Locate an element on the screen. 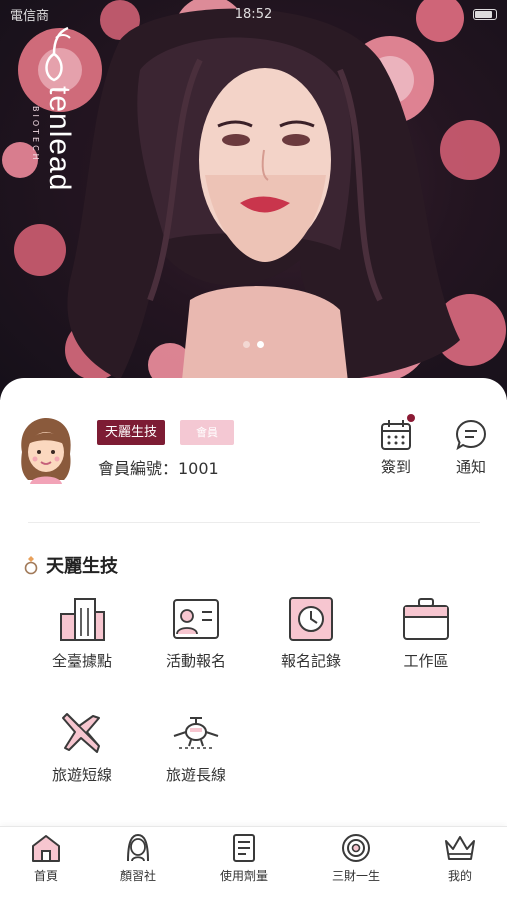 This screenshot has height=900, width=507. battery-icon is located at coordinates (485, 14).